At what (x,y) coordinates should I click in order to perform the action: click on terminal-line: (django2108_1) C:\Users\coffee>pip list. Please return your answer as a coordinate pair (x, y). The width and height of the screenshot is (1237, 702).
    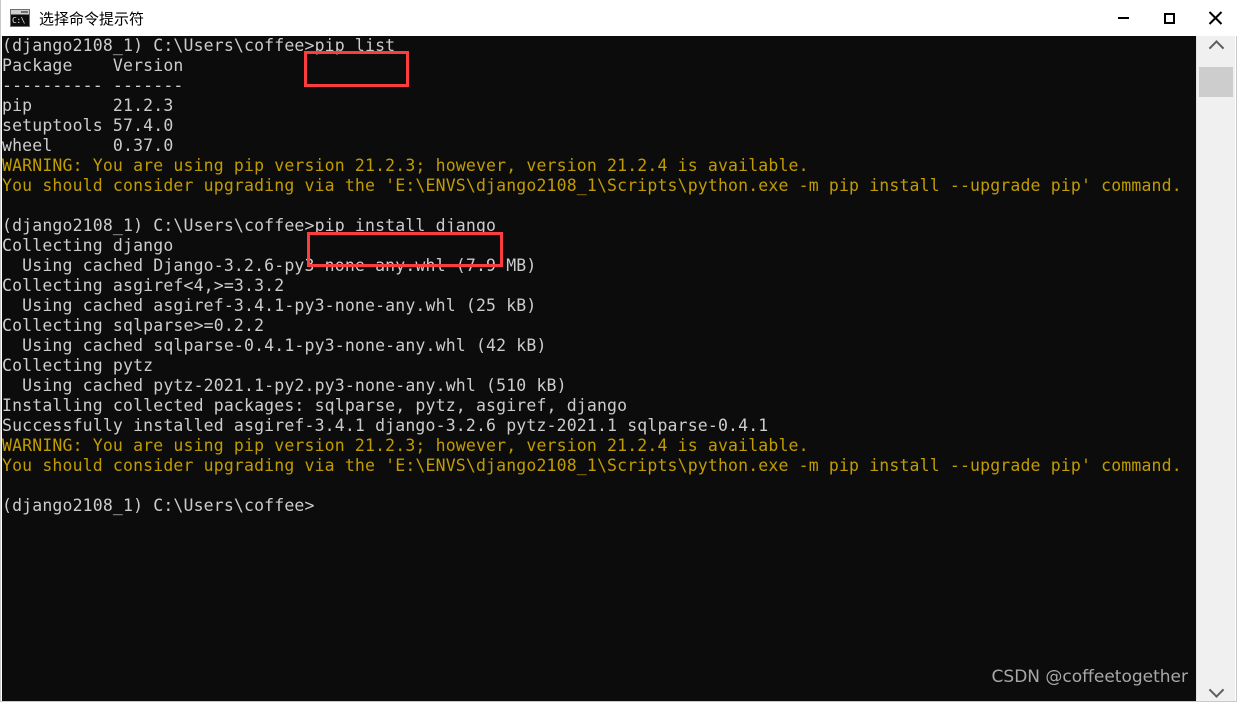
    Looking at the image, I should click on (199, 45).